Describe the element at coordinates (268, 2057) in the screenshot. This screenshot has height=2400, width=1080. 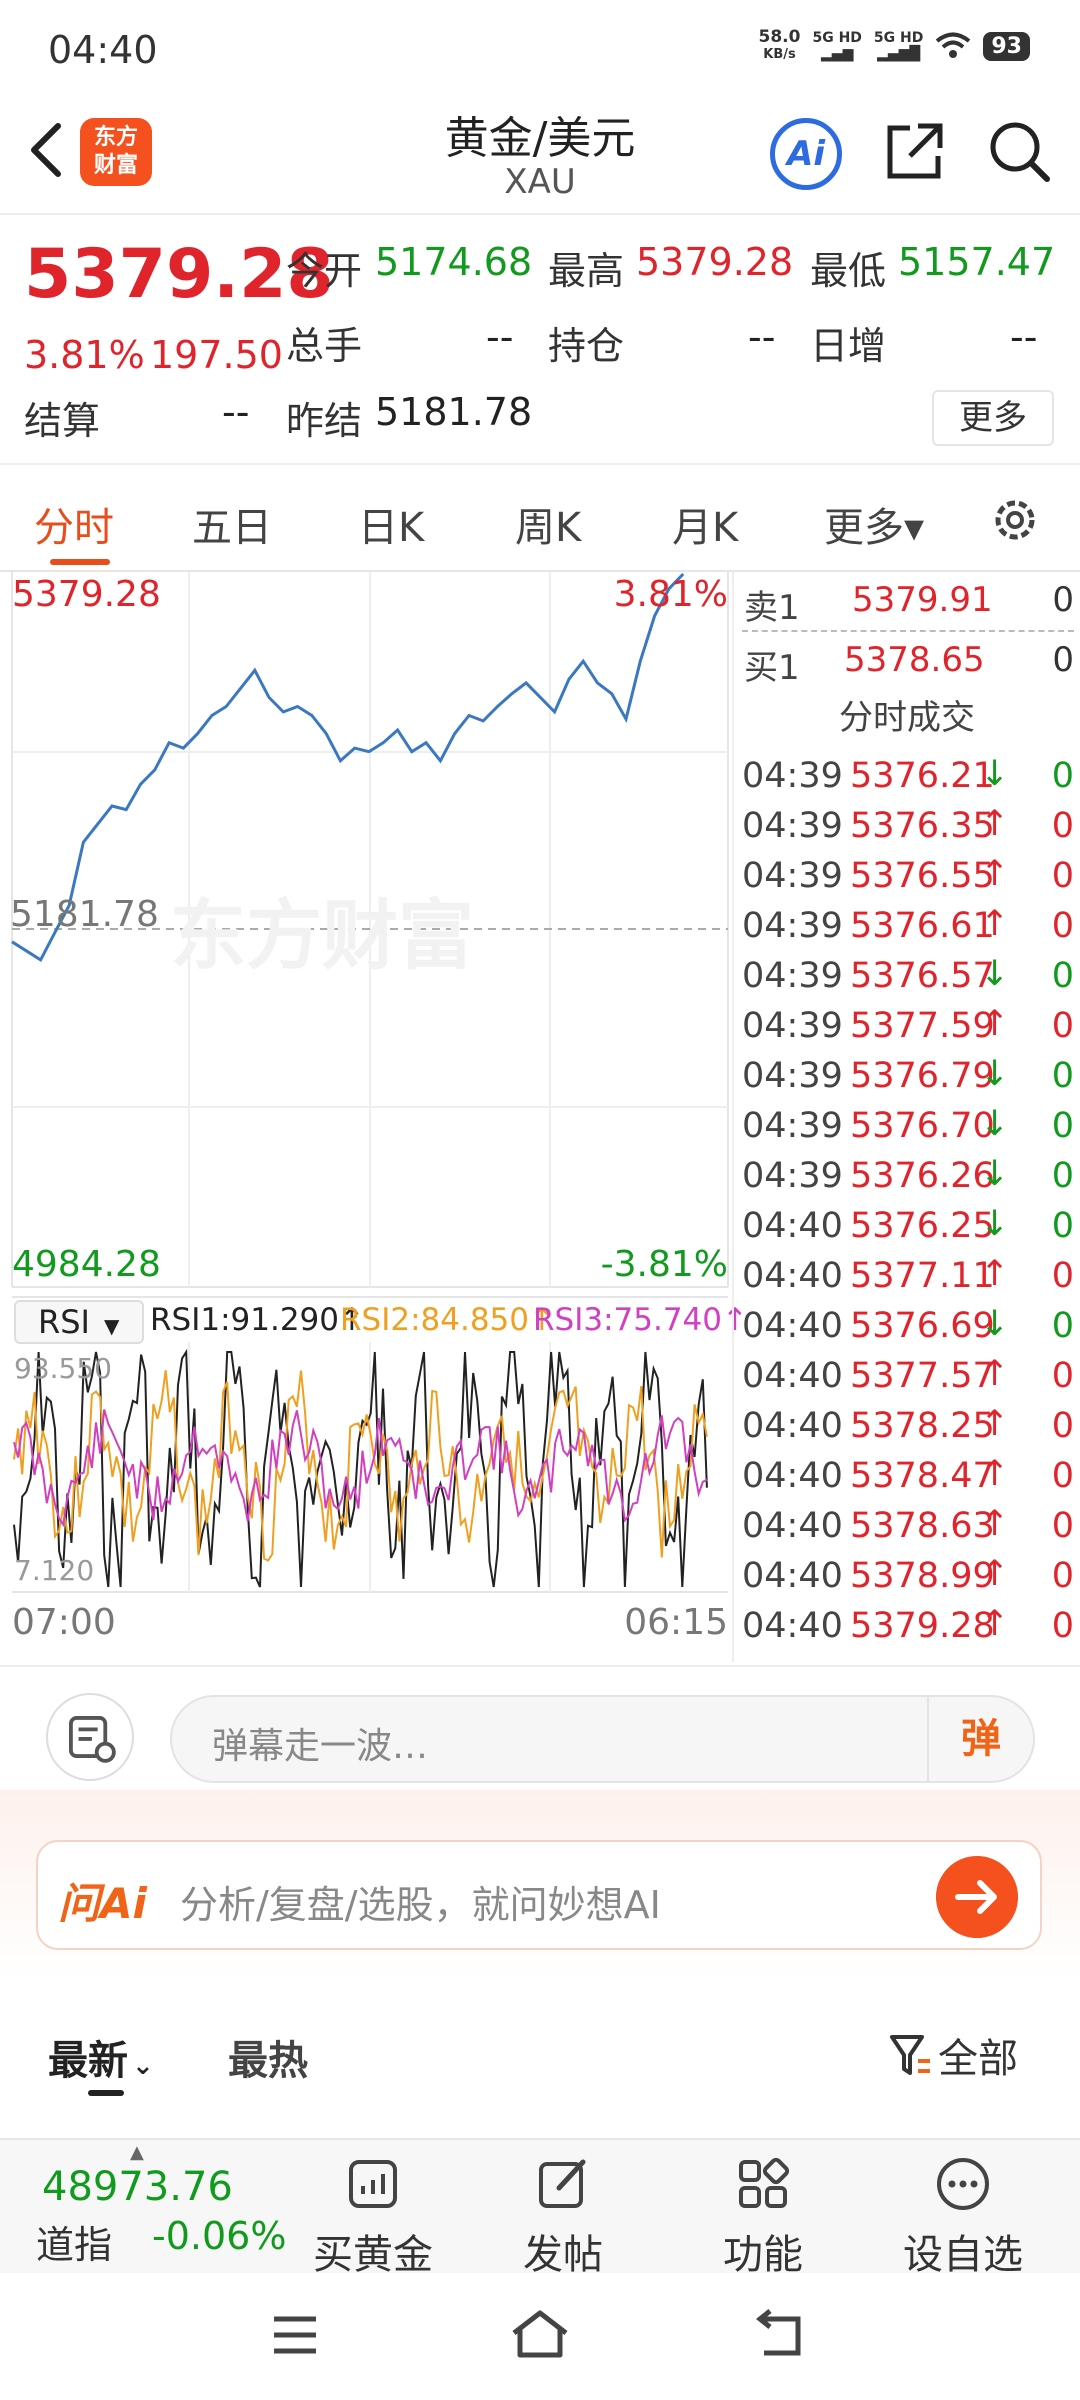
I see `tab-hot: 最热` at that location.